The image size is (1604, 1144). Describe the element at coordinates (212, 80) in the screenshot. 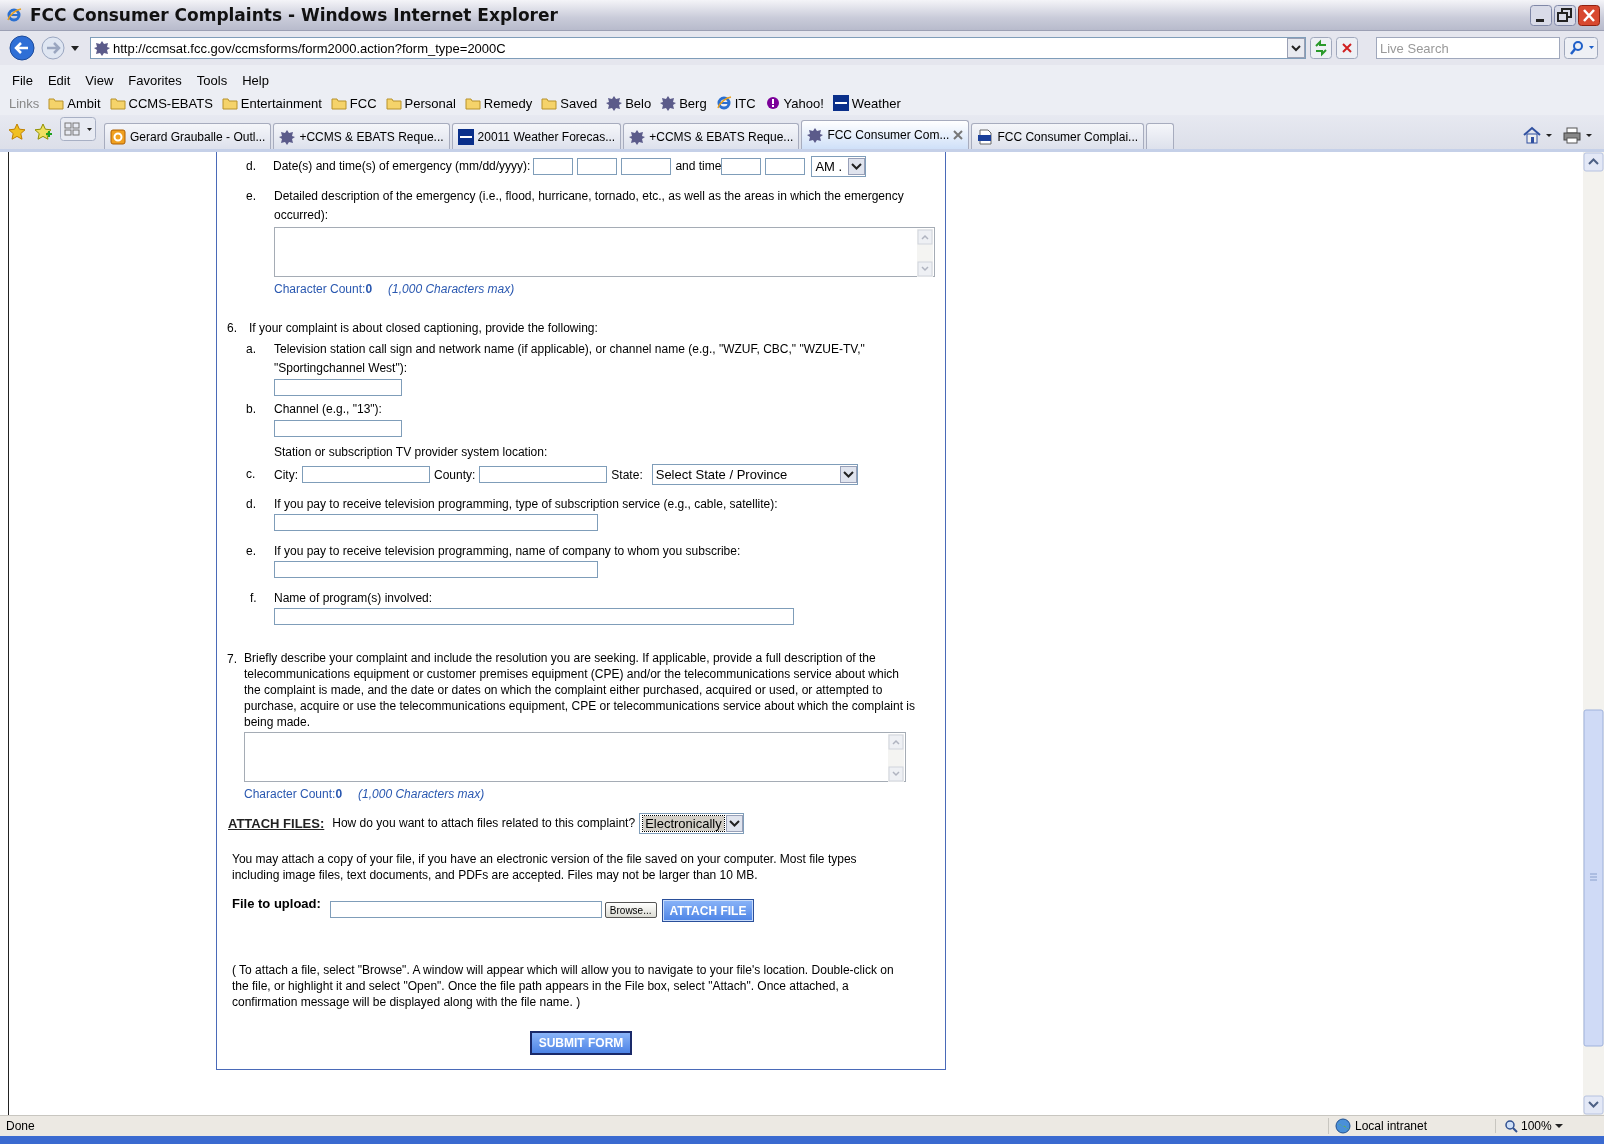

I see `menu-item: Tools` at that location.